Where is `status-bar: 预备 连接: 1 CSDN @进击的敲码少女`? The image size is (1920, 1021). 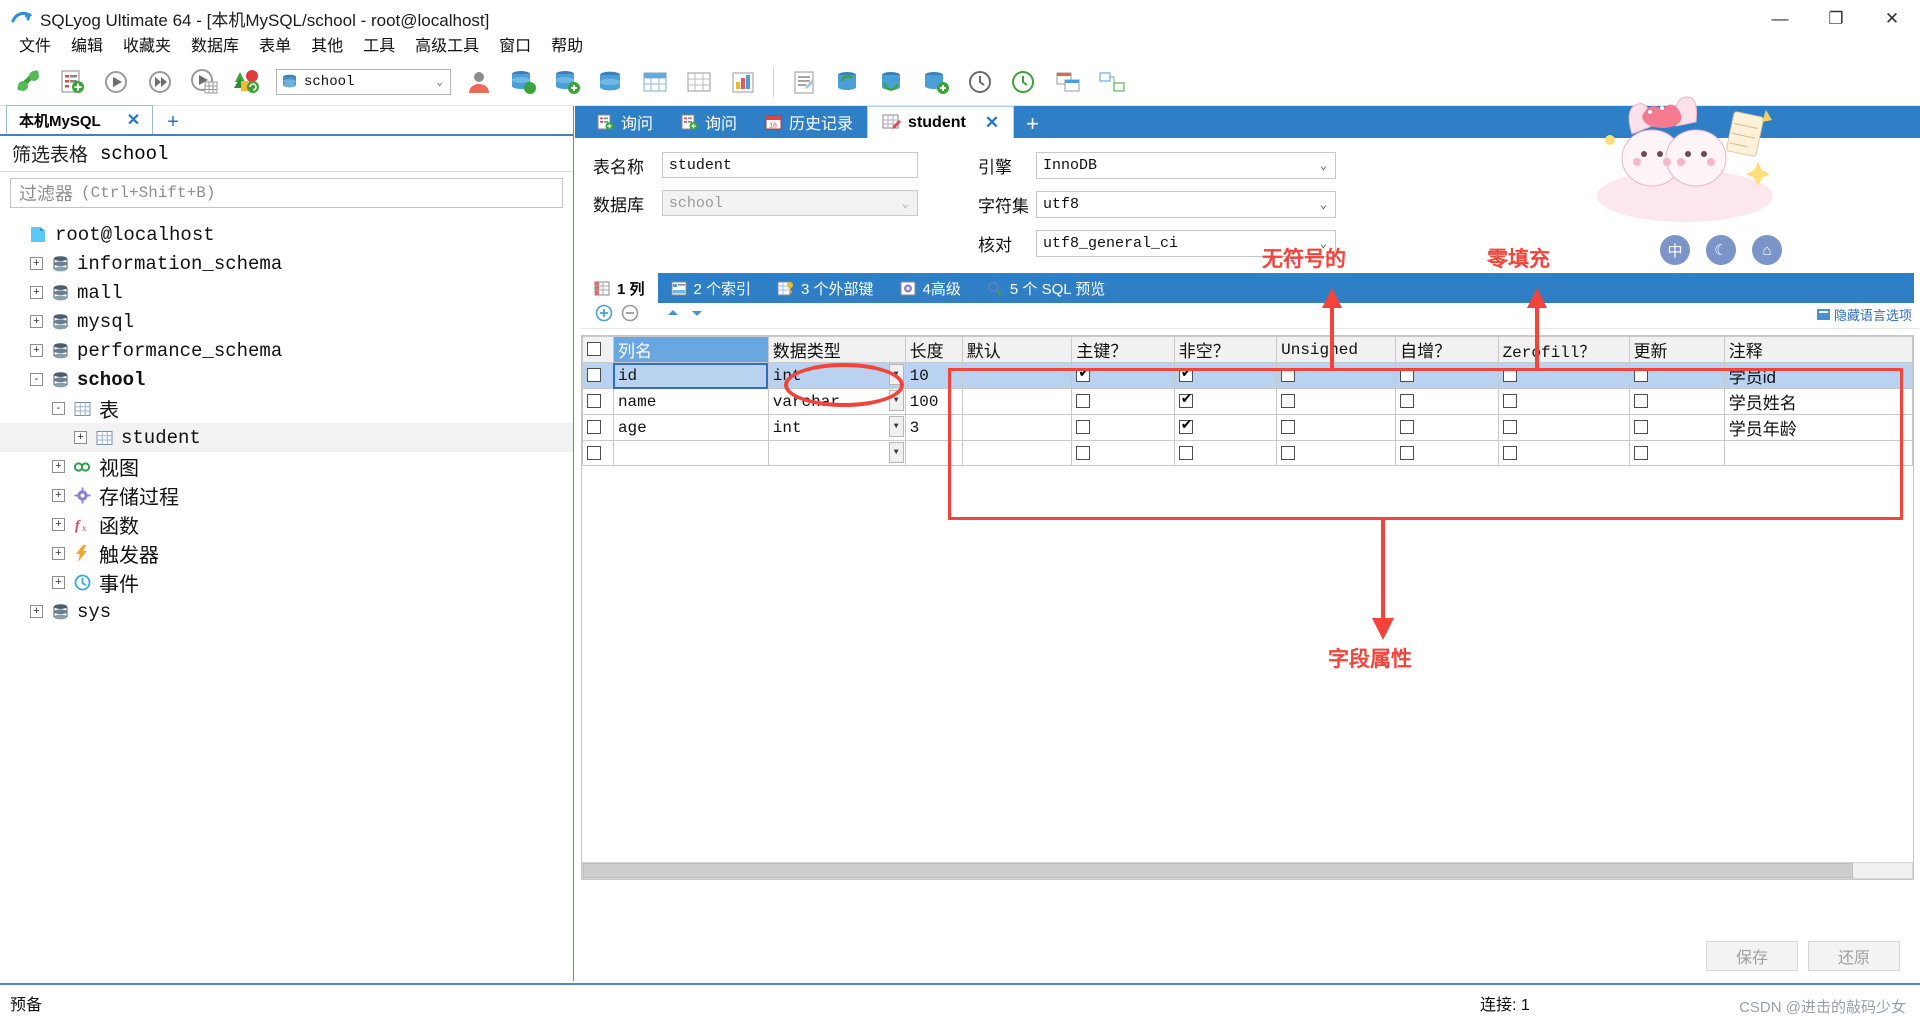
status-bar: 预备 连接: 1 CSDN @进击的敲码少女 is located at coordinates (960, 1002).